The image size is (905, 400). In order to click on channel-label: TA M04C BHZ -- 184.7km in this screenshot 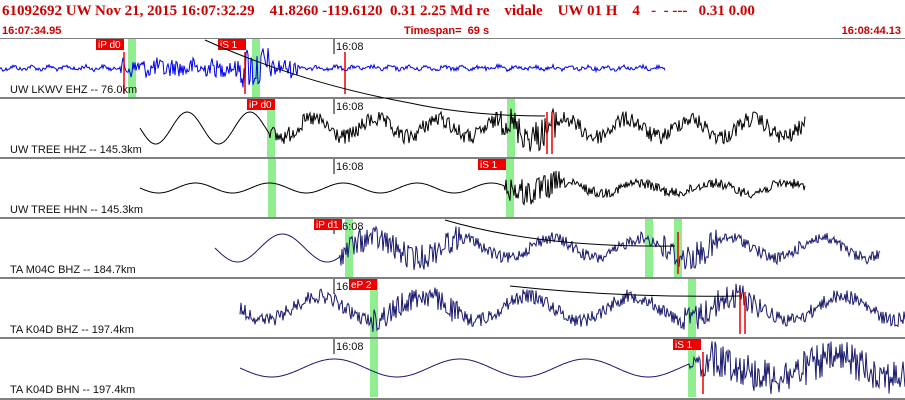, I will do `click(73, 270)`.